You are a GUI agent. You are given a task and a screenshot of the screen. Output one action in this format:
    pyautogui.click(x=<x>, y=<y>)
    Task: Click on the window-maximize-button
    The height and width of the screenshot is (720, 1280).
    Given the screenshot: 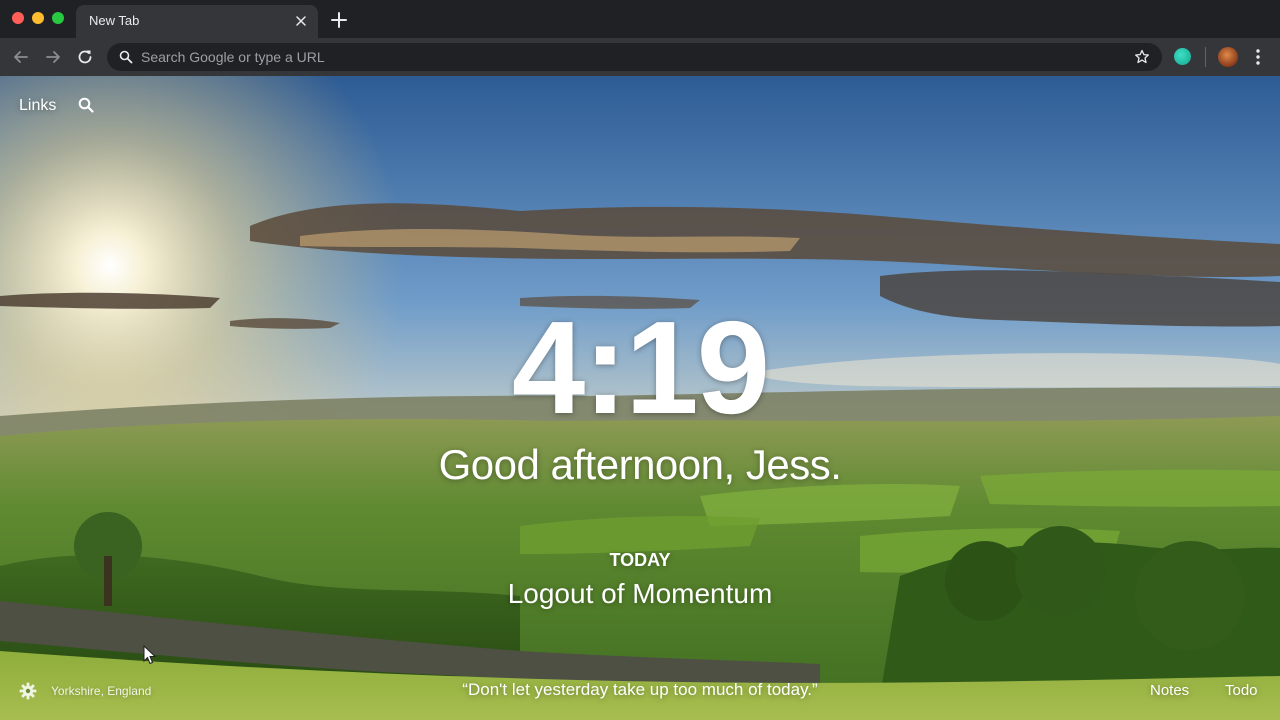 What is the action you would take?
    pyautogui.click(x=58, y=18)
    